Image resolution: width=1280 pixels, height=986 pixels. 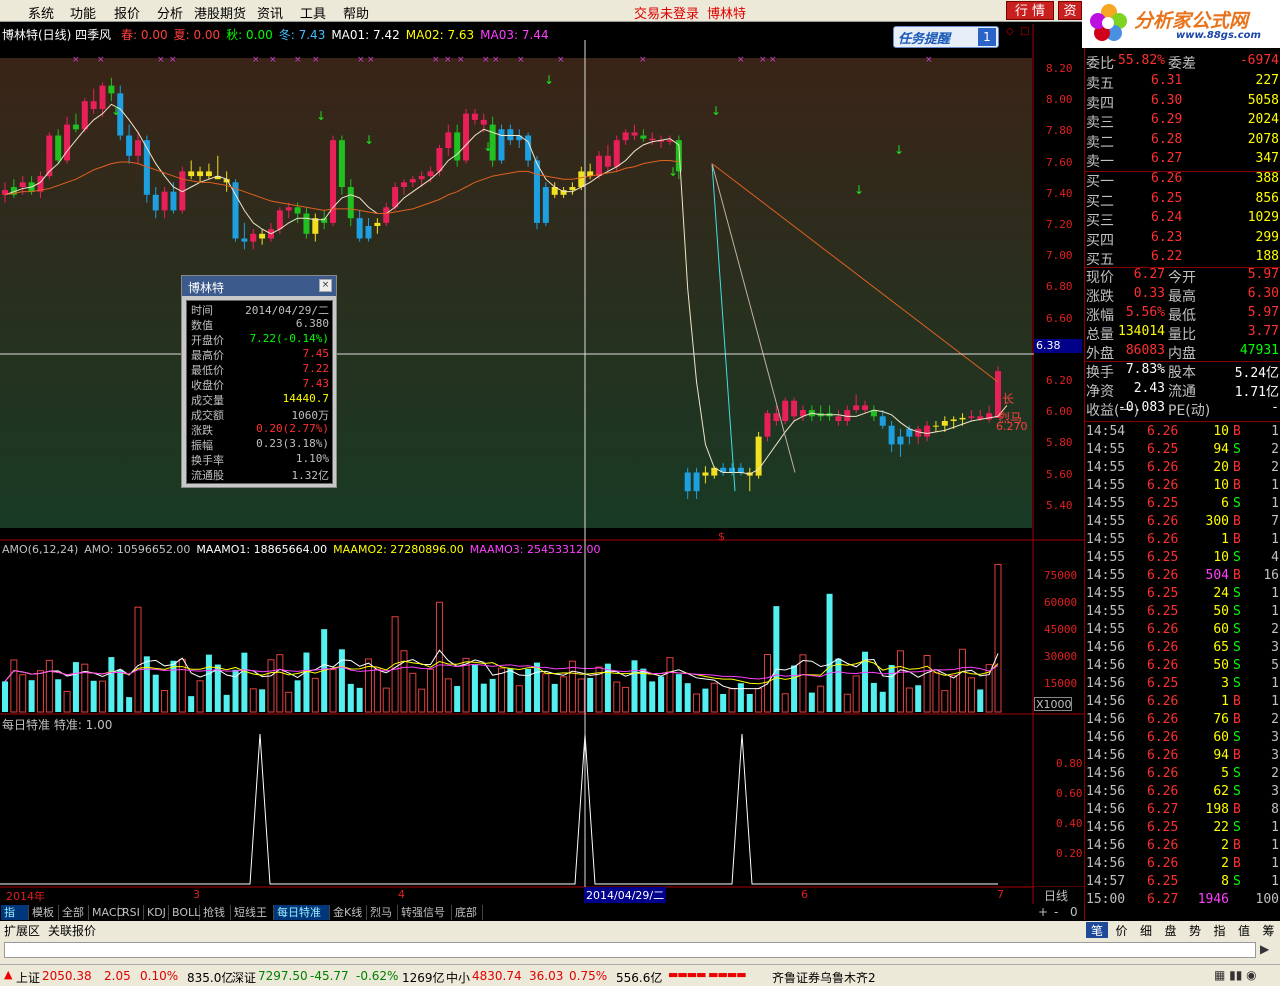 I want to click on quote-tab-7: 筹, so click(x=1269, y=930).